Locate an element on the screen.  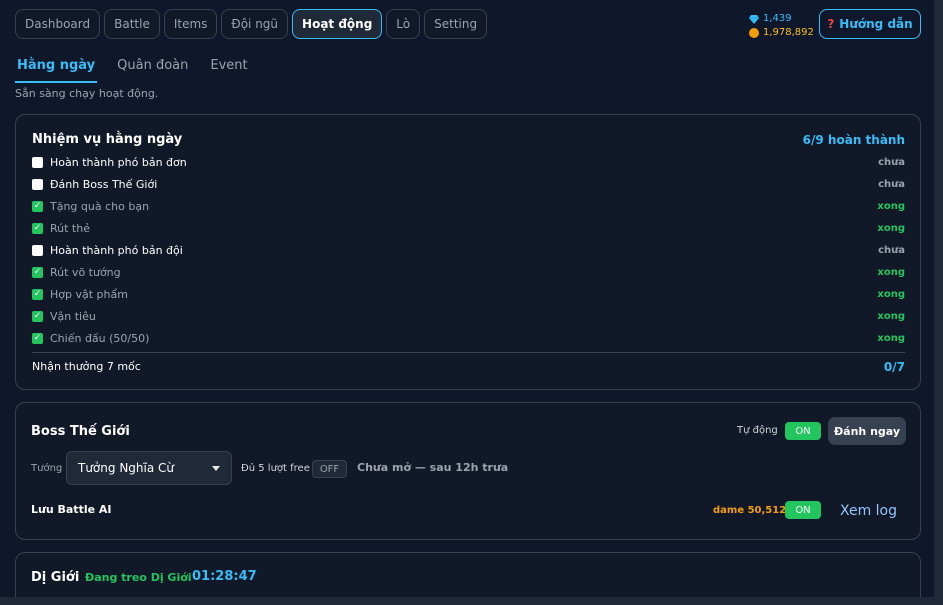
reward-label: Nhận thưởng 7 mốc is located at coordinates (86, 366).